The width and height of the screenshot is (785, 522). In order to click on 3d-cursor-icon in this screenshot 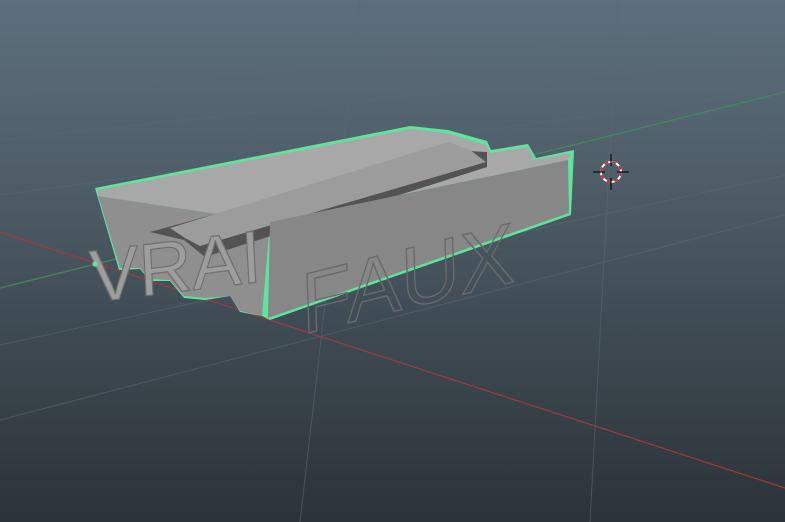, I will do `click(611, 172)`.